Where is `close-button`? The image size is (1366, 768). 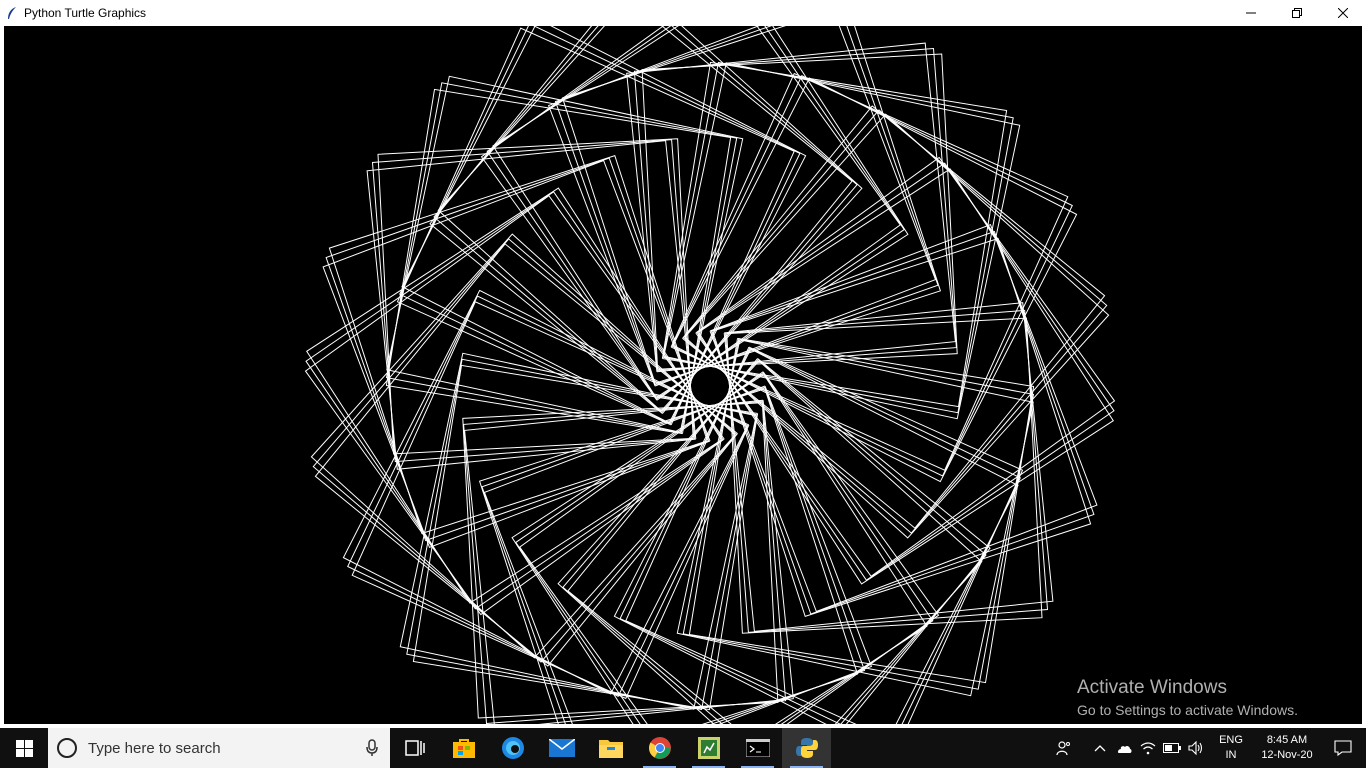
close-button is located at coordinates (1343, 12).